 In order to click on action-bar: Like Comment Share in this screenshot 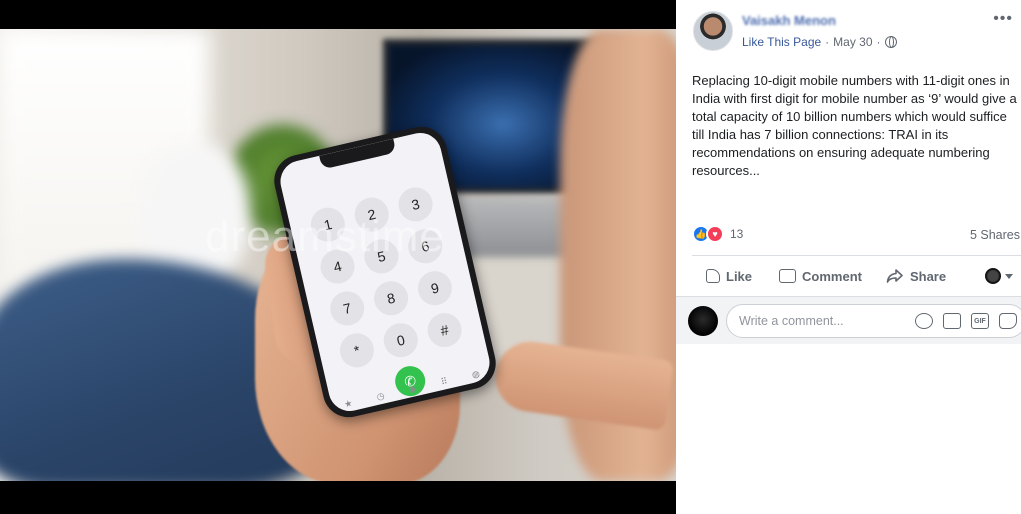, I will do `click(856, 276)`.